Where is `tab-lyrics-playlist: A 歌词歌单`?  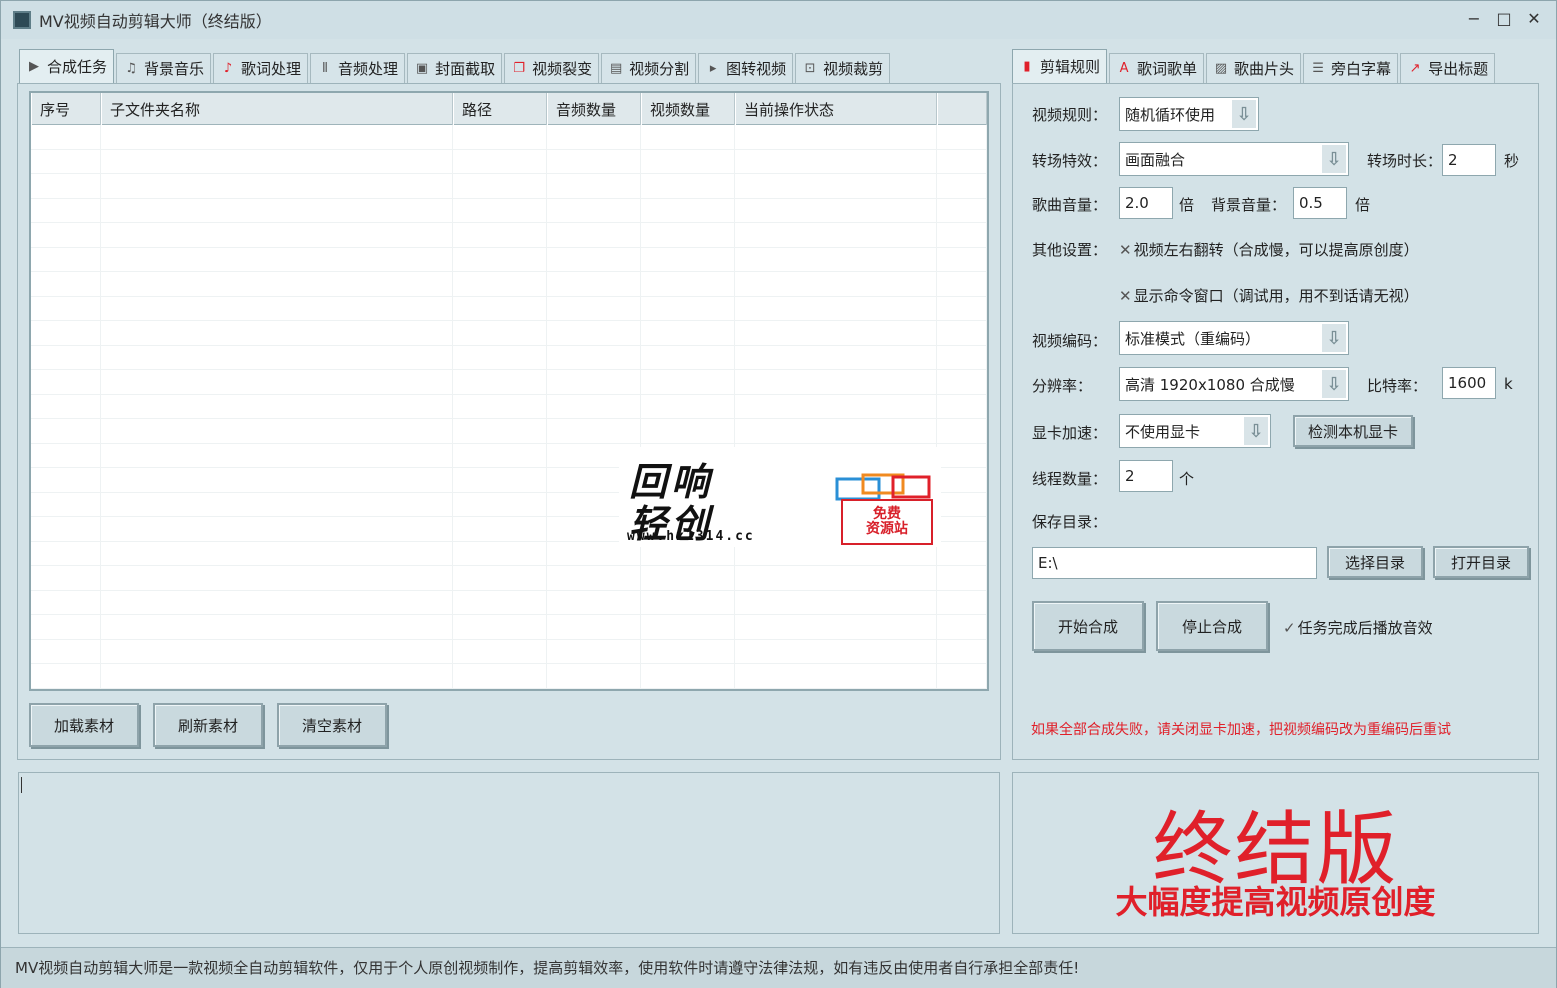 tab-lyrics-playlist: A 歌词歌单 is located at coordinates (1157, 68).